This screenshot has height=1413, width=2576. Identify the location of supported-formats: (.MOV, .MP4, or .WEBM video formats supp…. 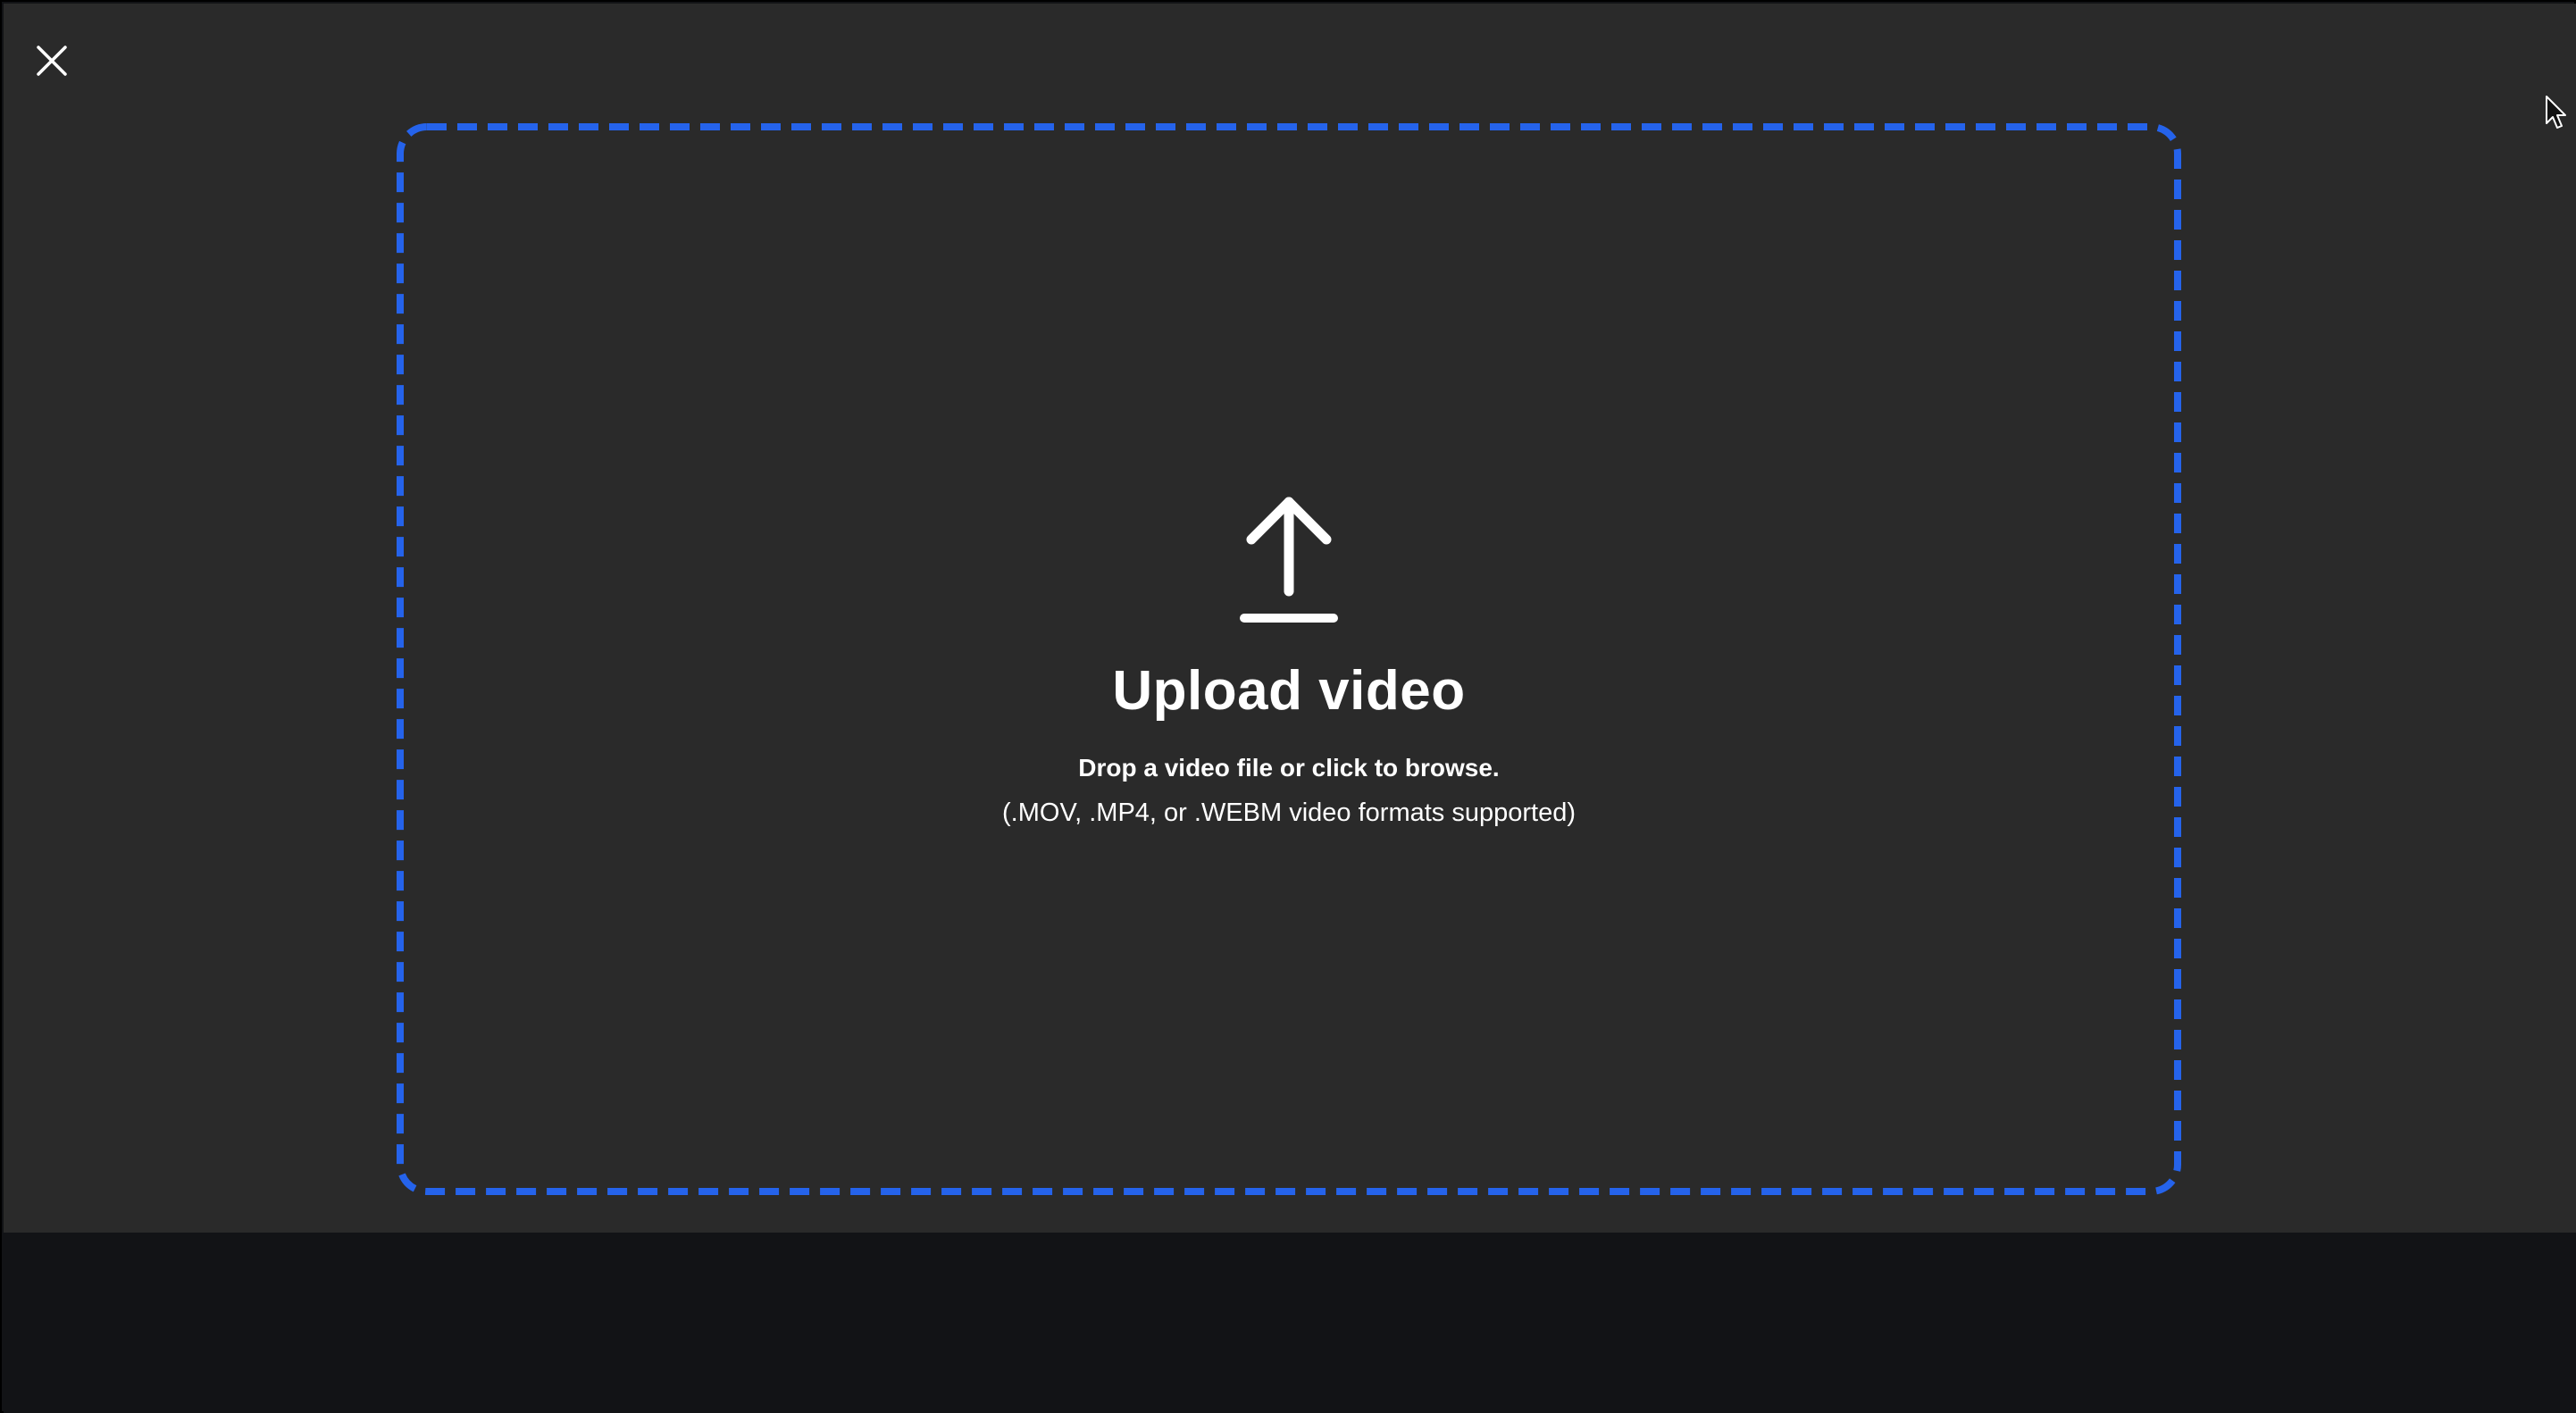
(1289, 812).